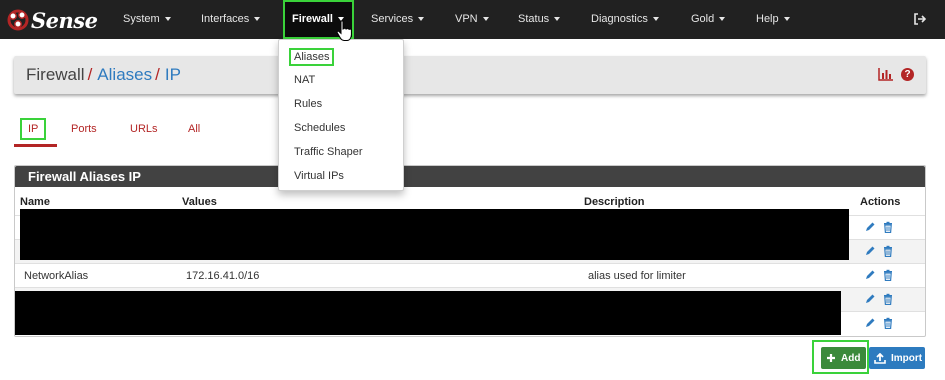  What do you see at coordinates (637, 276) in the screenshot?
I see `alias-description: alias used for limiter` at bounding box center [637, 276].